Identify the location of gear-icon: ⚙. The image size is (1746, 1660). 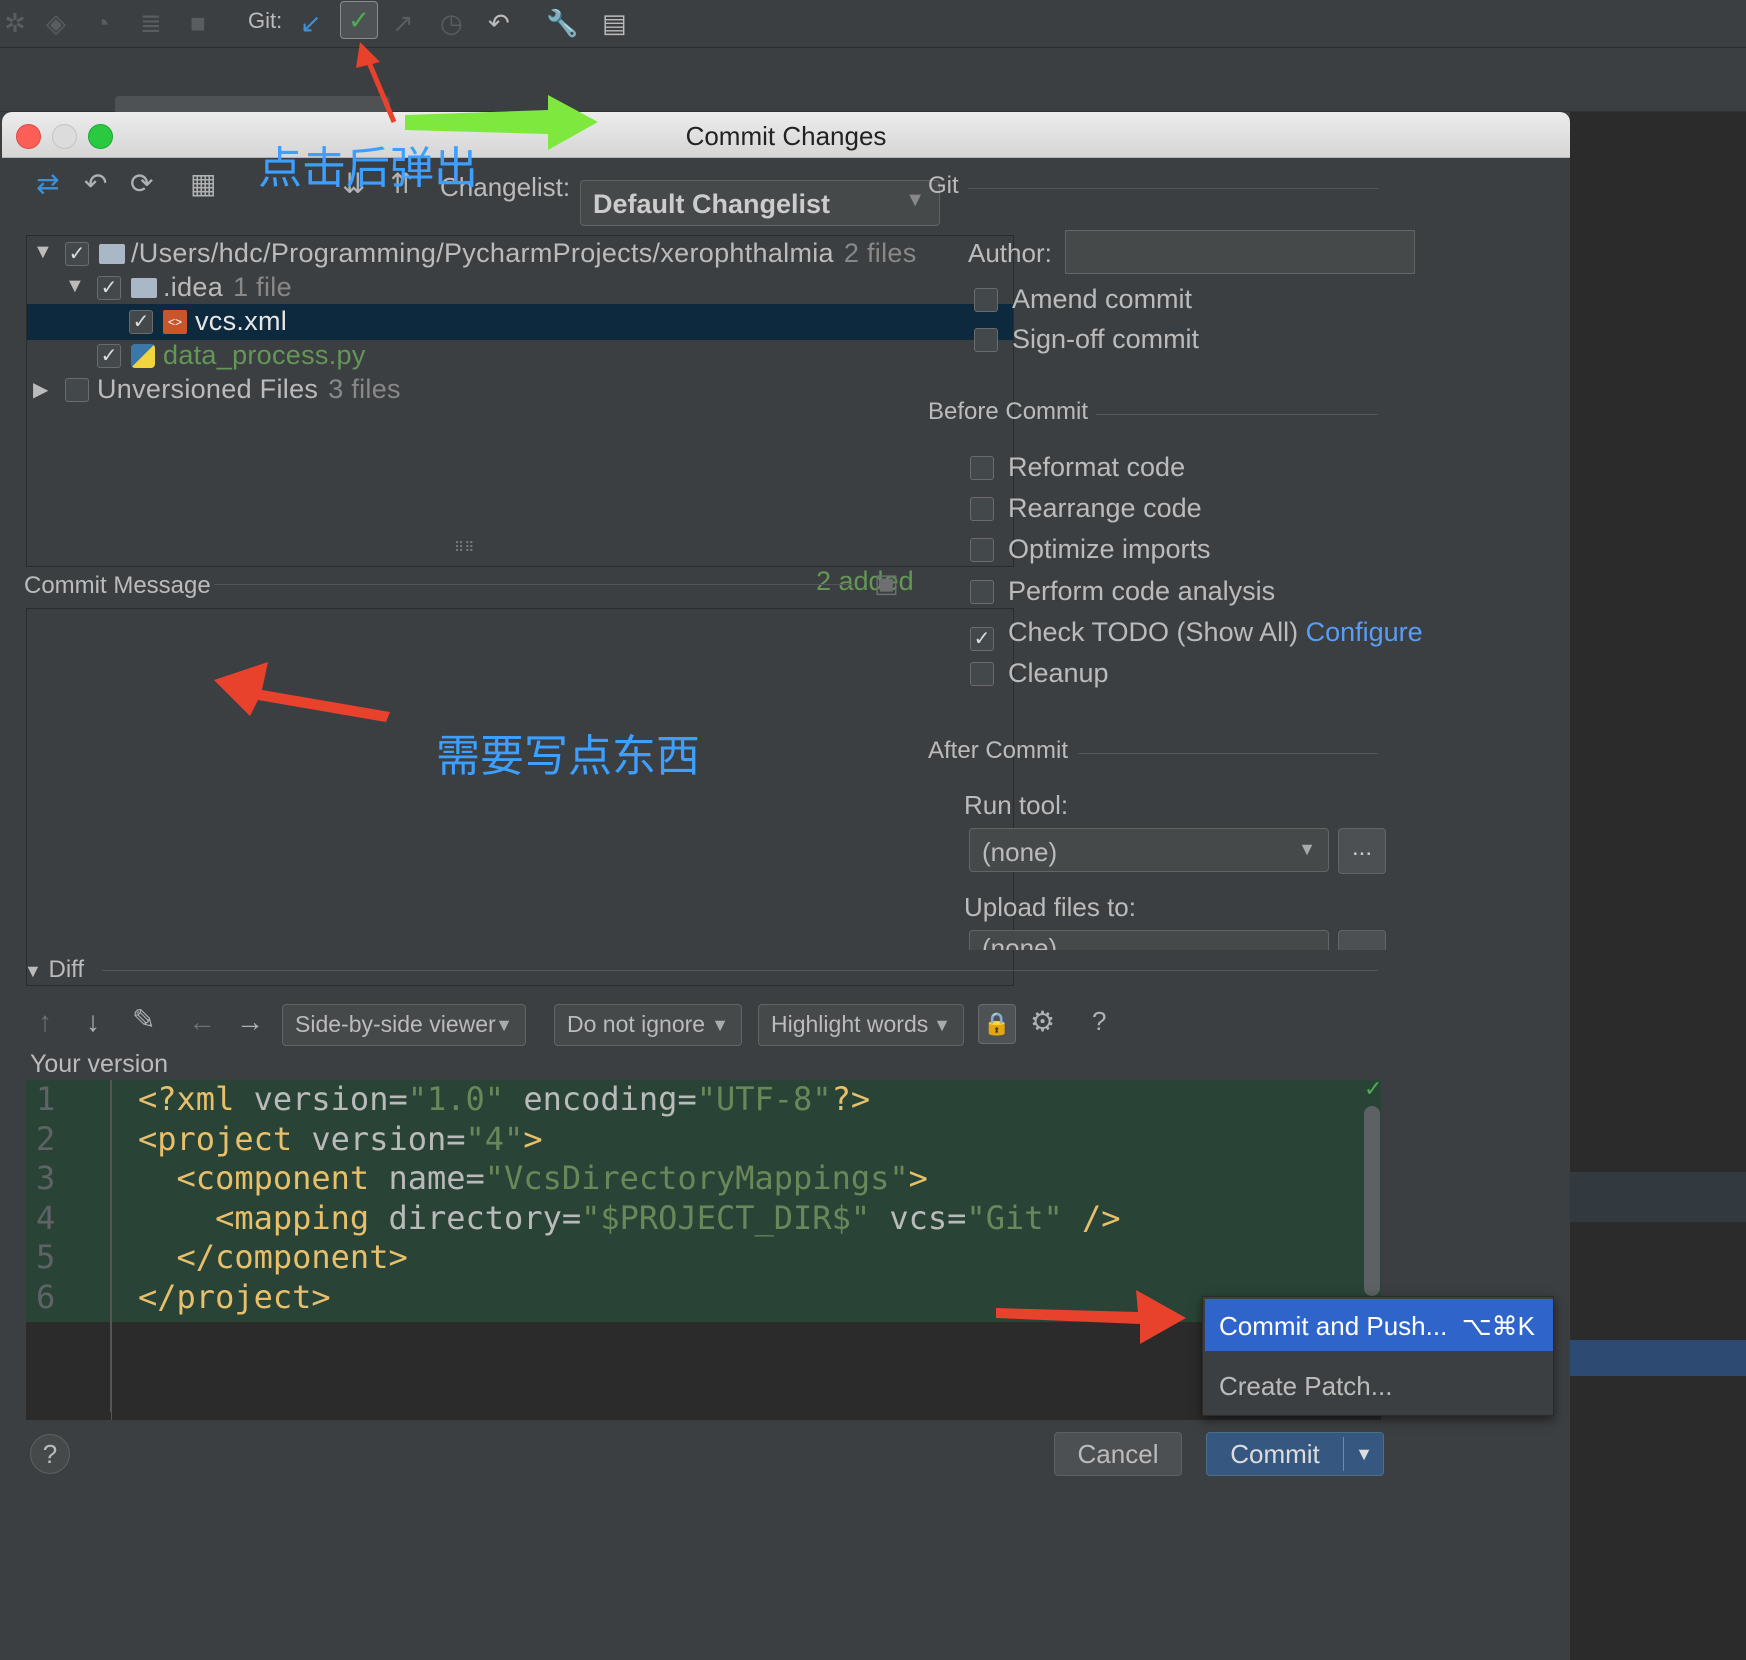
(1042, 1022).